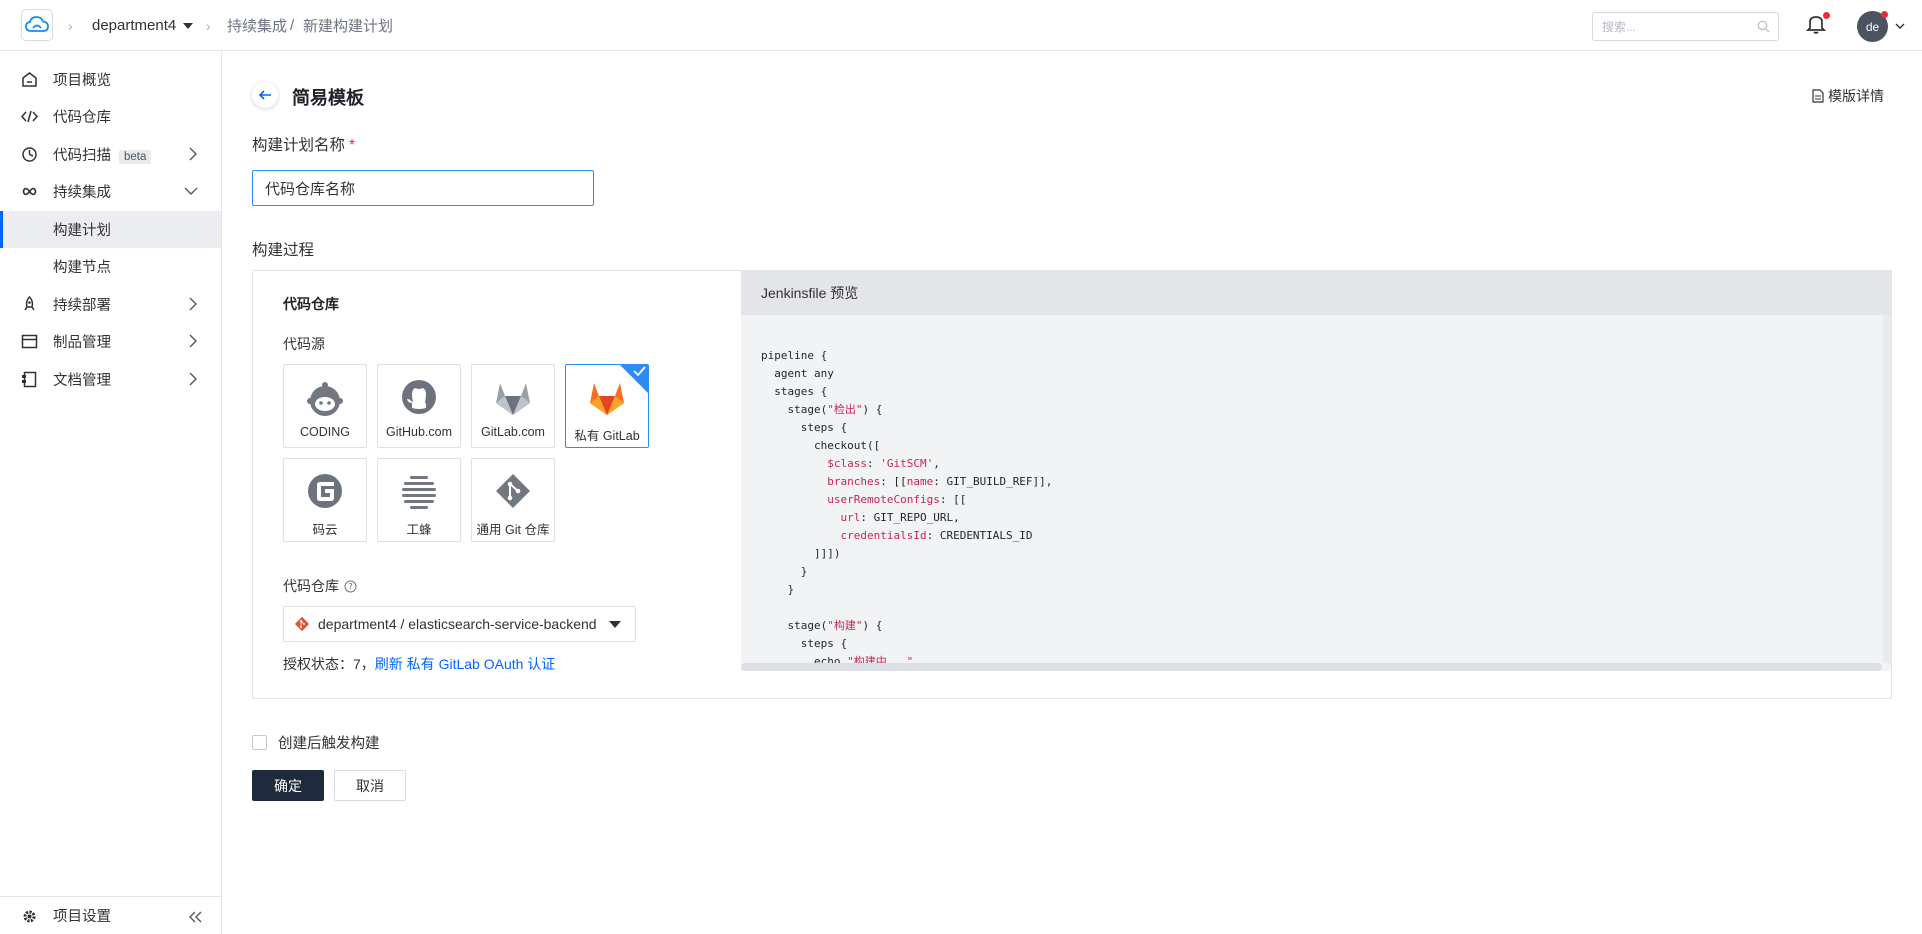  What do you see at coordinates (195, 917) in the screenshot?
I see `collapse-sidebar-icon` at bounding box center [195, 917].